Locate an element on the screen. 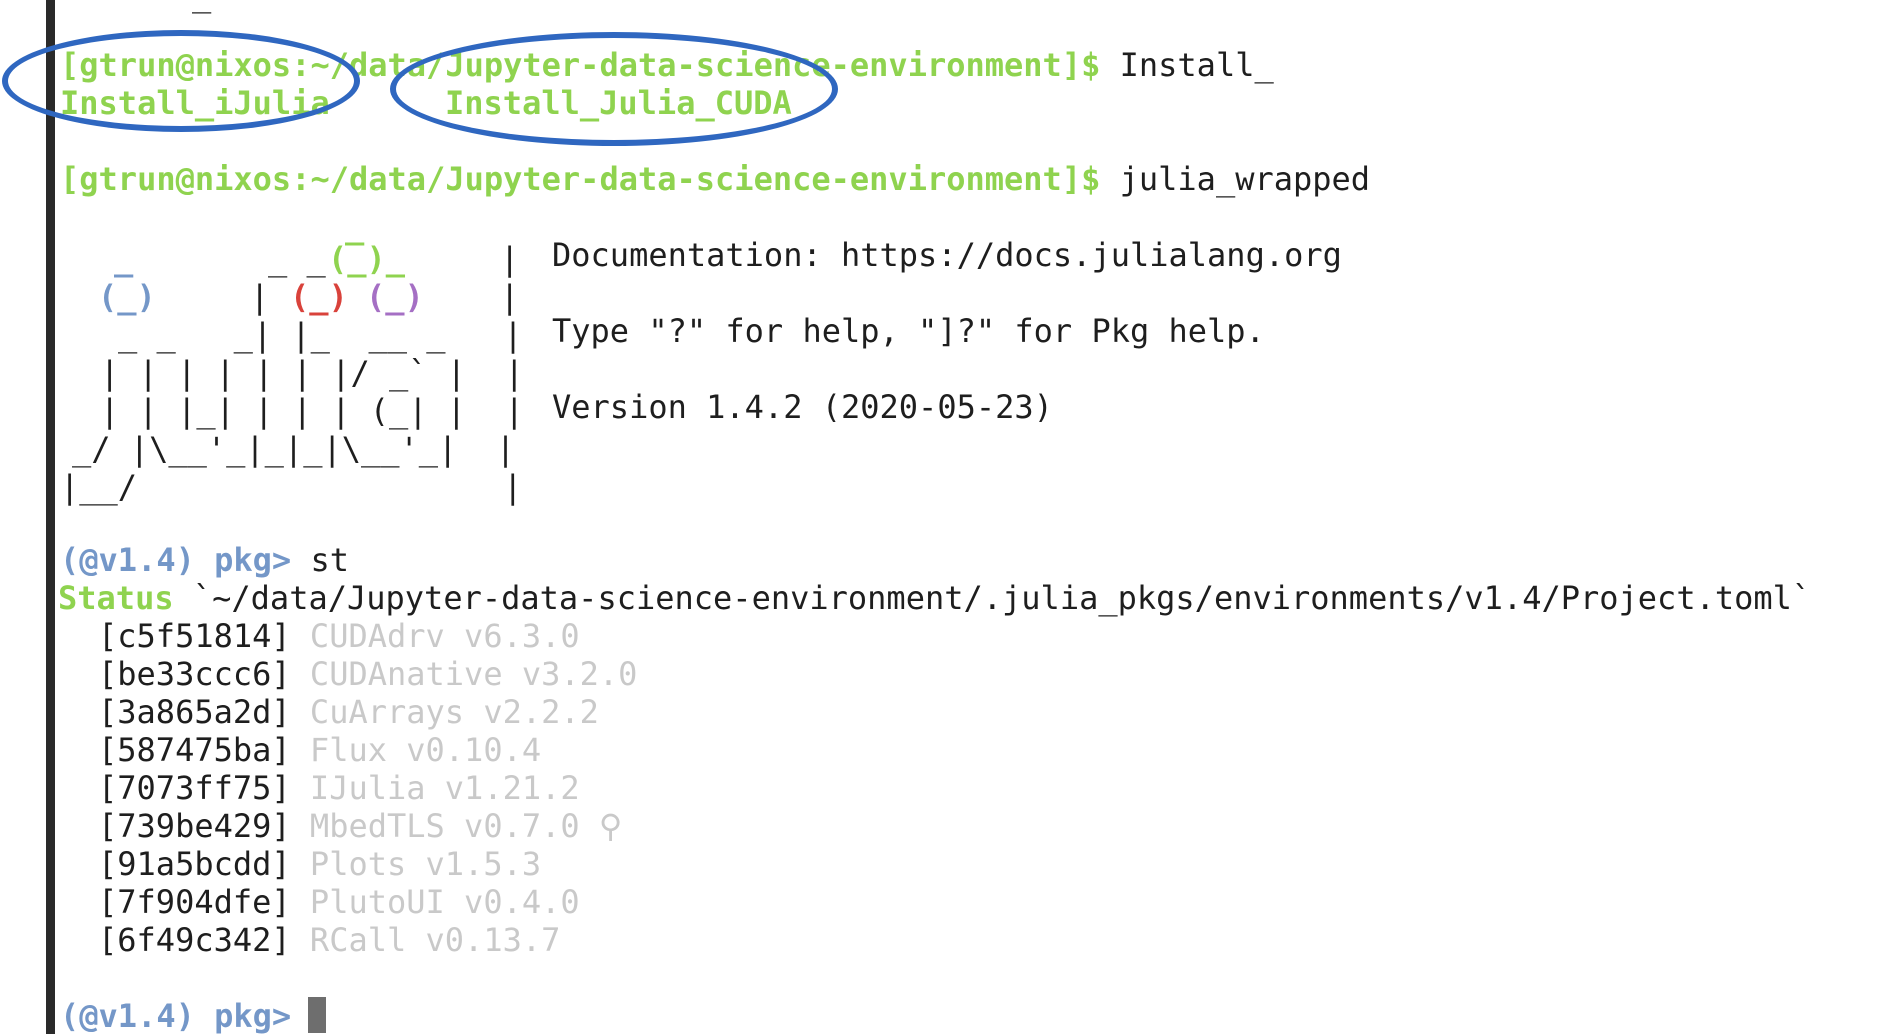  window-left-border is located at coordinates (50, 517).